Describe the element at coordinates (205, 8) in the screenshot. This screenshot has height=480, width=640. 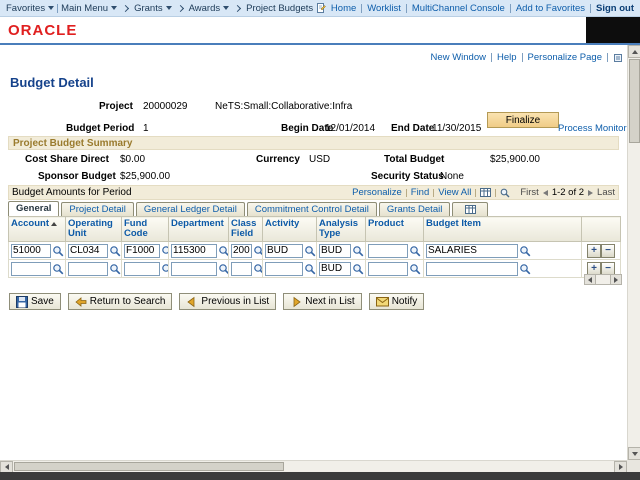
I see `breadcrumb-awards: Awards` at that location.